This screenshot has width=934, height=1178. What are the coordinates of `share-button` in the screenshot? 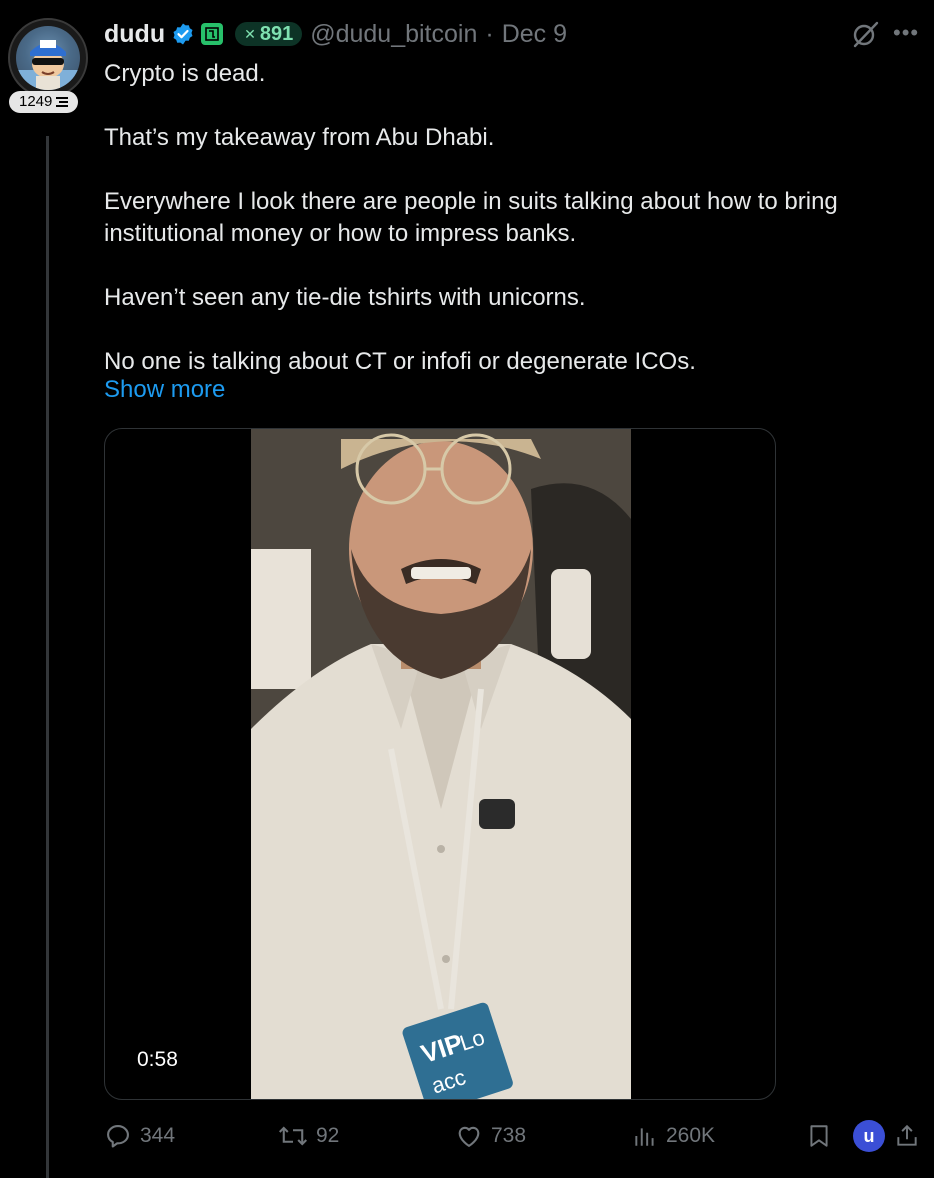 It's located at (907, 1136).